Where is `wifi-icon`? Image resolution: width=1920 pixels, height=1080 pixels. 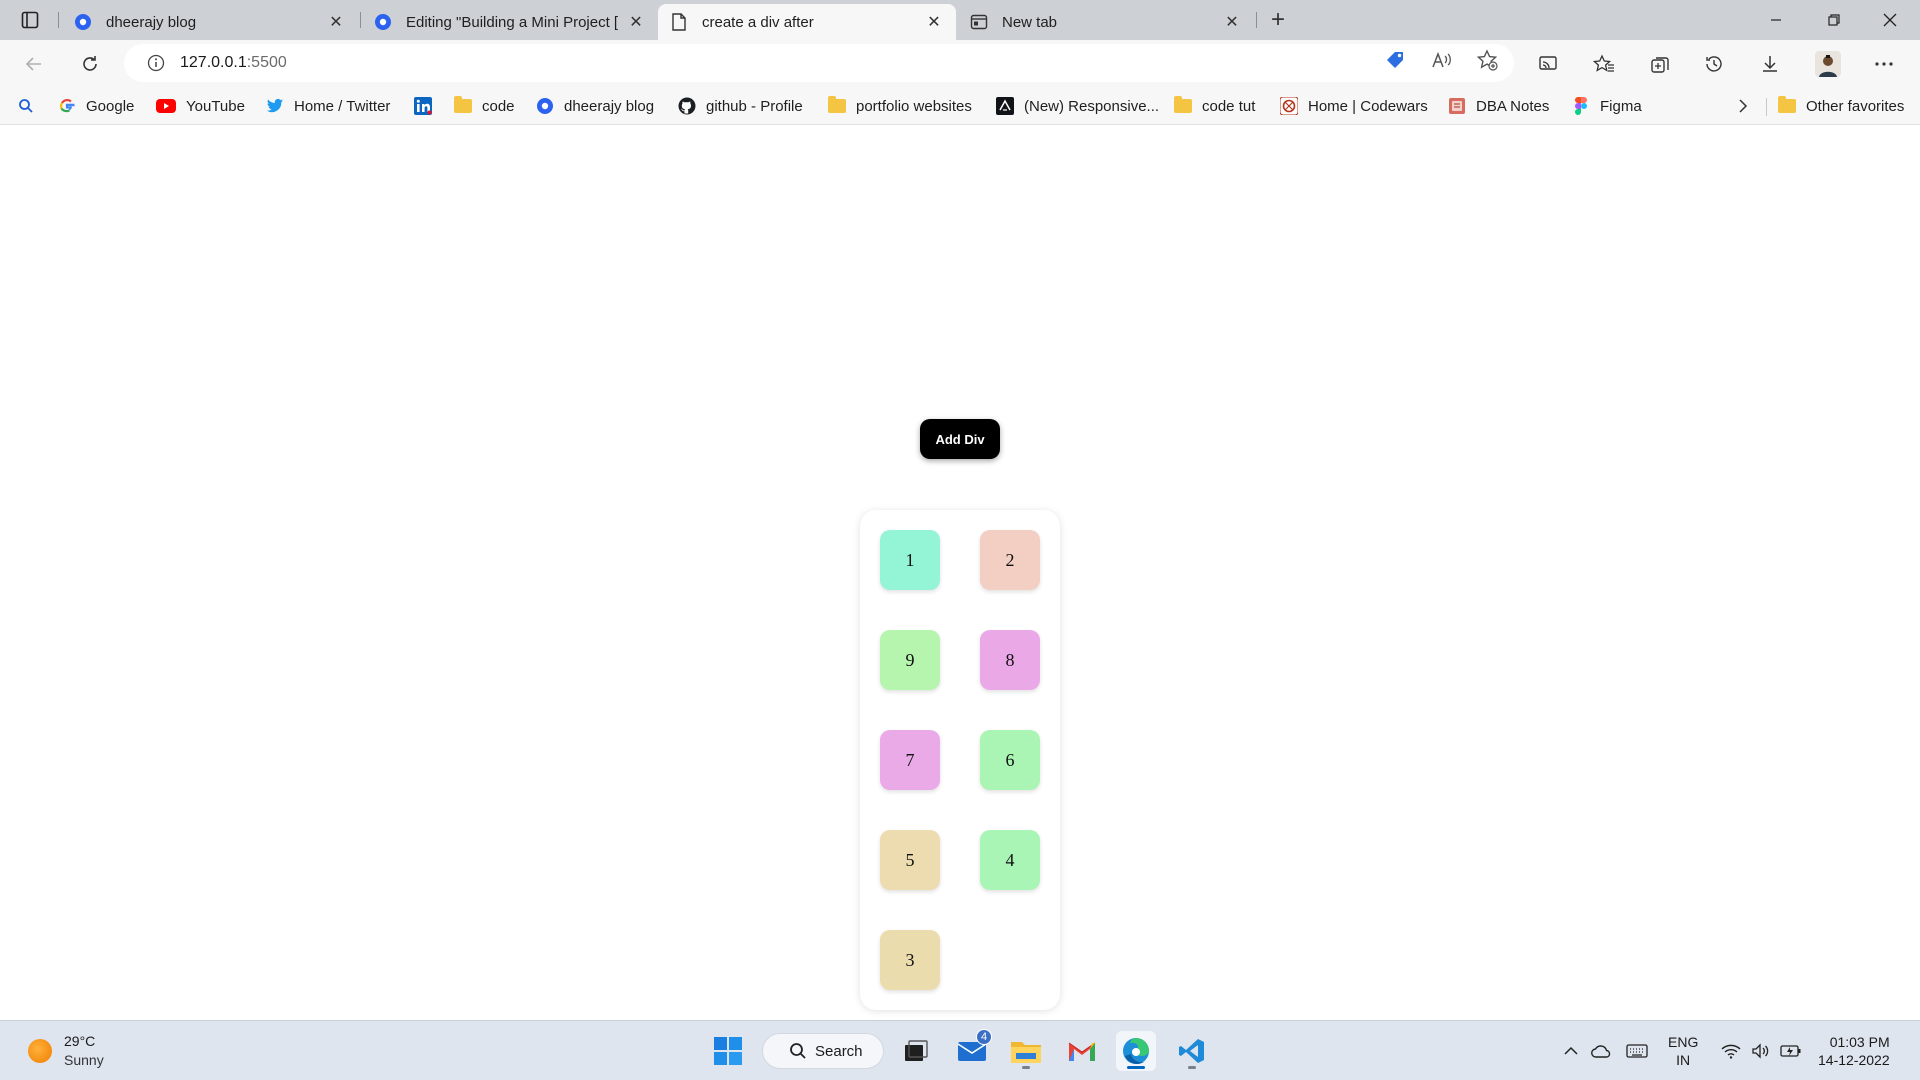 wifi-icon is located at coordinates (1731, 1051).